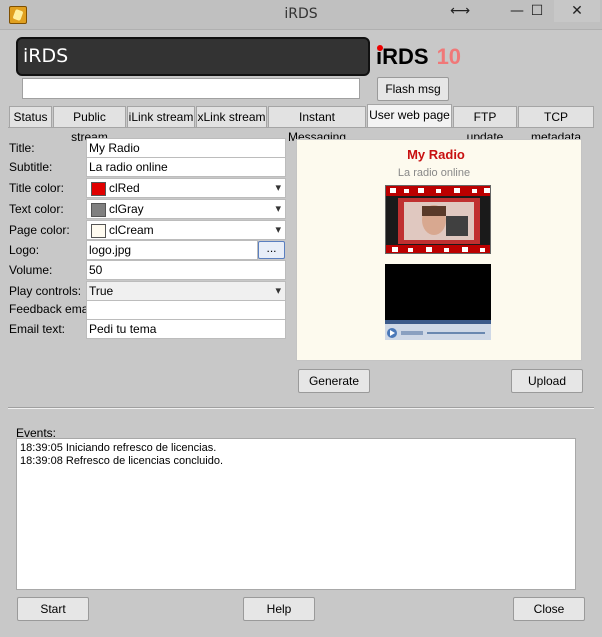 The height and width of the screenshot is (637, 602). Describe the element at coordinates (30, 116) in the screenshot. I see `tab-status: Status` at that location.